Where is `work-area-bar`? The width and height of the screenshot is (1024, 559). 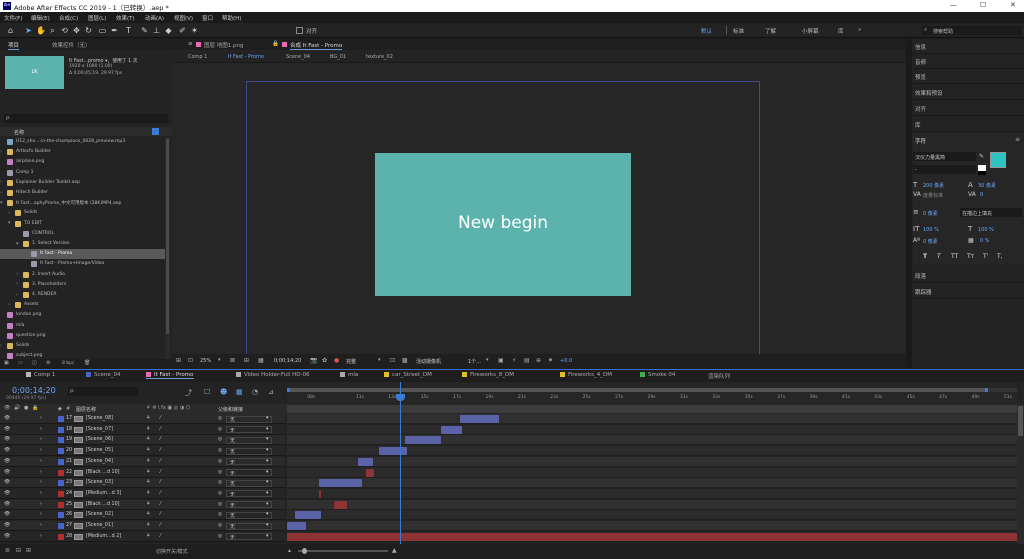 work-area-bar is located at coordinates (652, 390).